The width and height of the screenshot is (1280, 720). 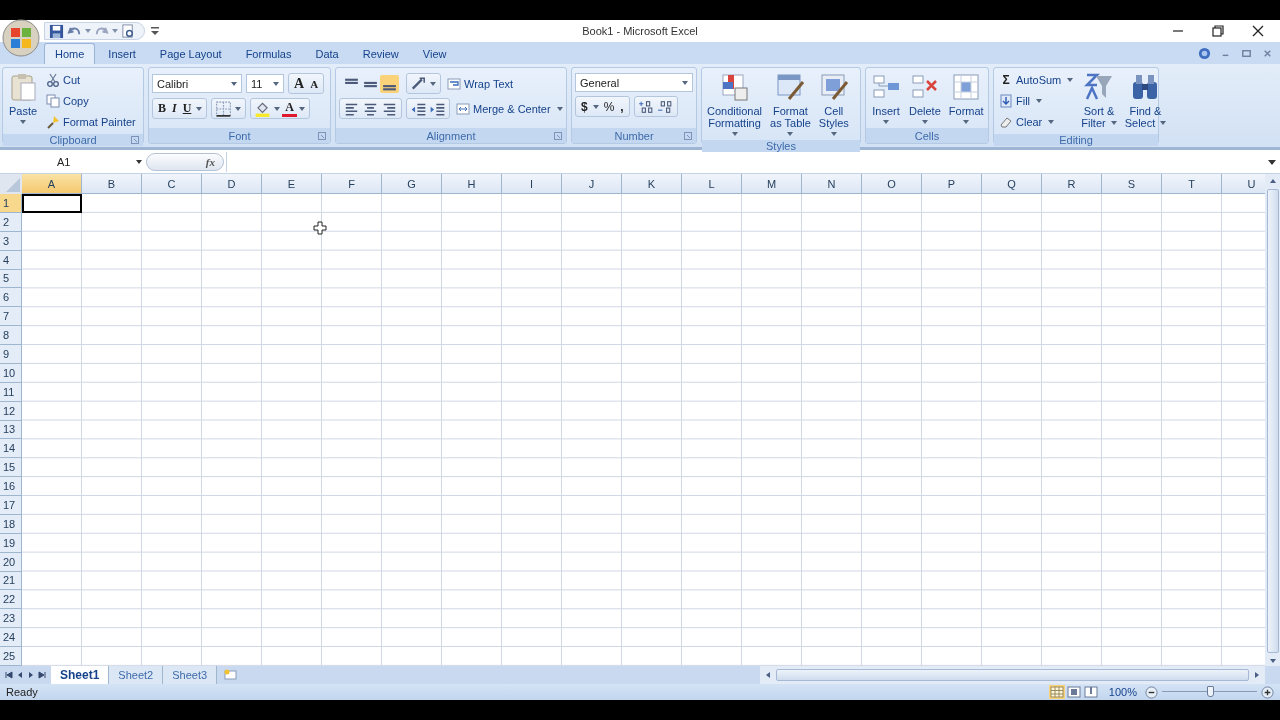 What do you see at coordinates (1036, 101) in the screenshot?
I see `fill-button: Fill` at bounding box center [1036, 101].